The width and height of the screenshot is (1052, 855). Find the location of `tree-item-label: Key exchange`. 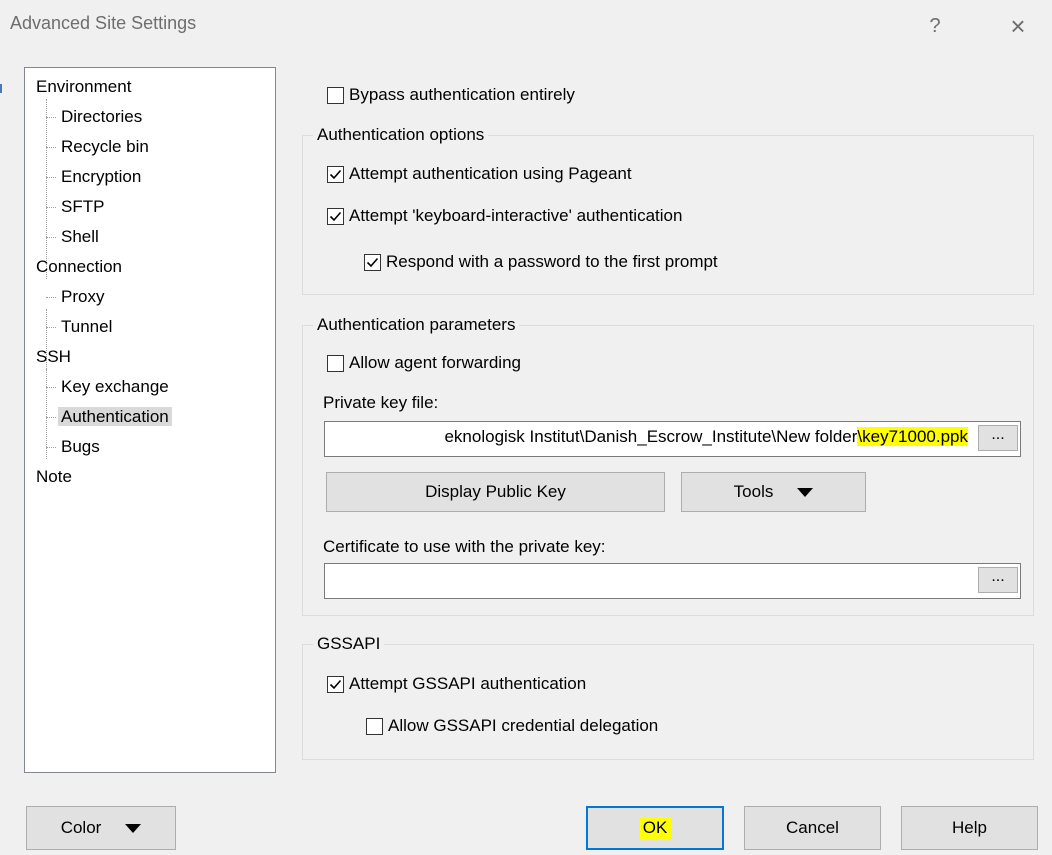

tree-item-label: Key exchange is located at coordinates (115, 386).